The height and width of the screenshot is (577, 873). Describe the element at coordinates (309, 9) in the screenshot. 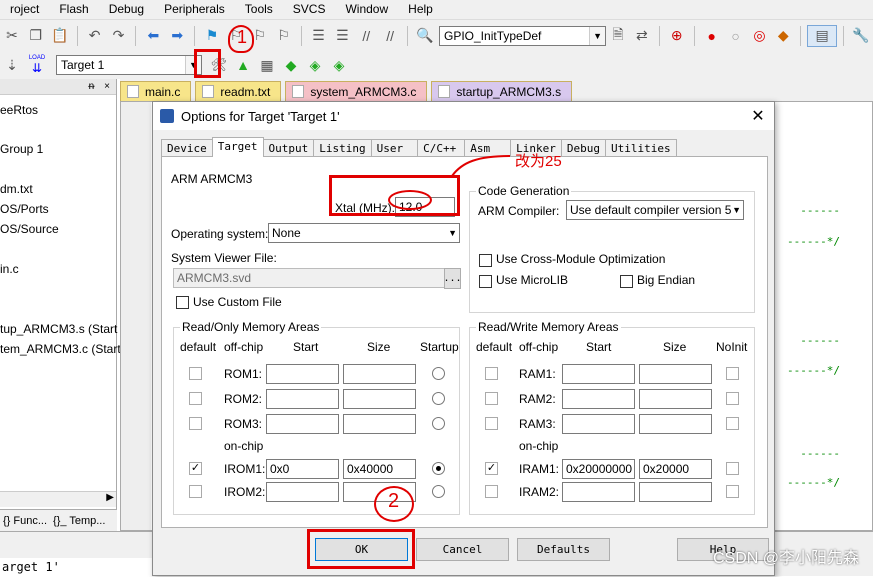

I see `menu-svcs: SVCS` at that location.